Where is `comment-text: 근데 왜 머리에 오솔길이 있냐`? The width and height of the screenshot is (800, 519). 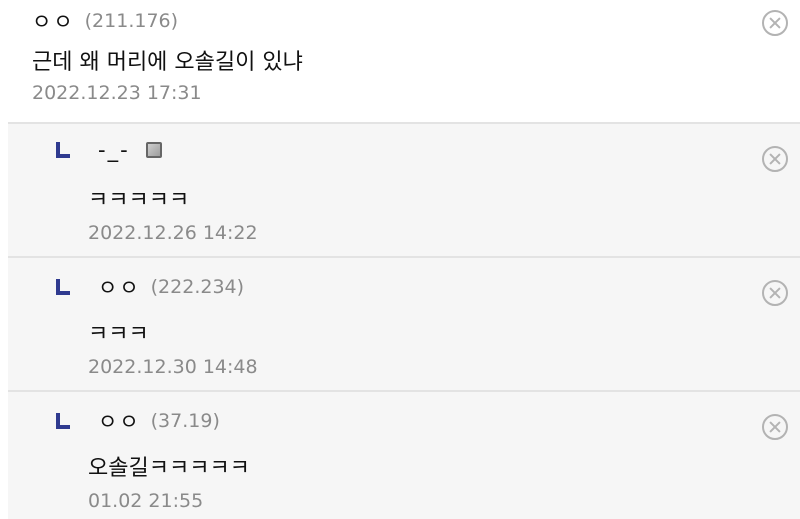
comment-text: 근데 왜 머리에 오솔길이 있냐 is located at coordinates (167, 62).